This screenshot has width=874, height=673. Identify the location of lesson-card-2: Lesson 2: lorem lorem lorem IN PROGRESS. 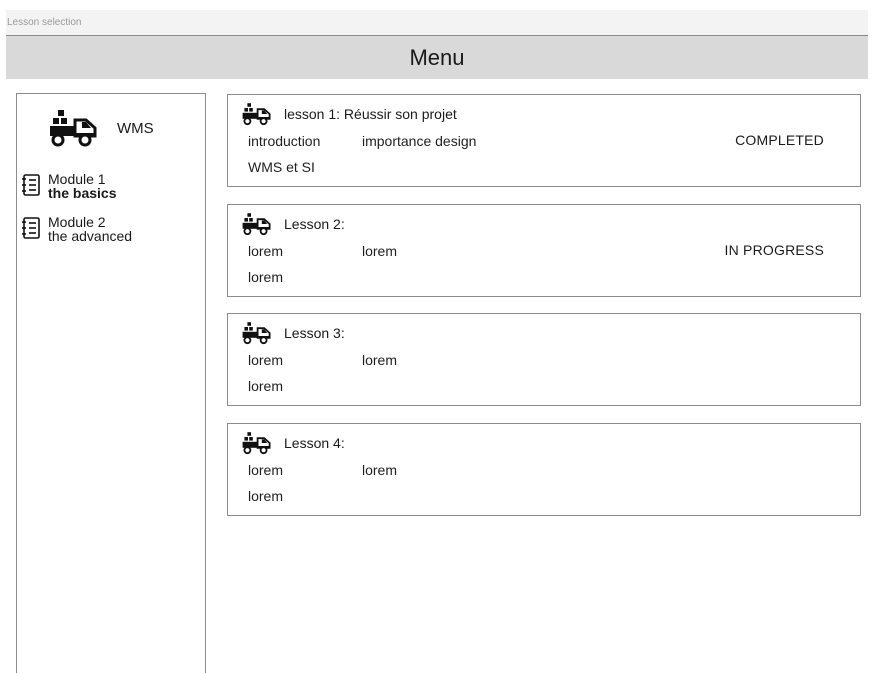
(544, 250).